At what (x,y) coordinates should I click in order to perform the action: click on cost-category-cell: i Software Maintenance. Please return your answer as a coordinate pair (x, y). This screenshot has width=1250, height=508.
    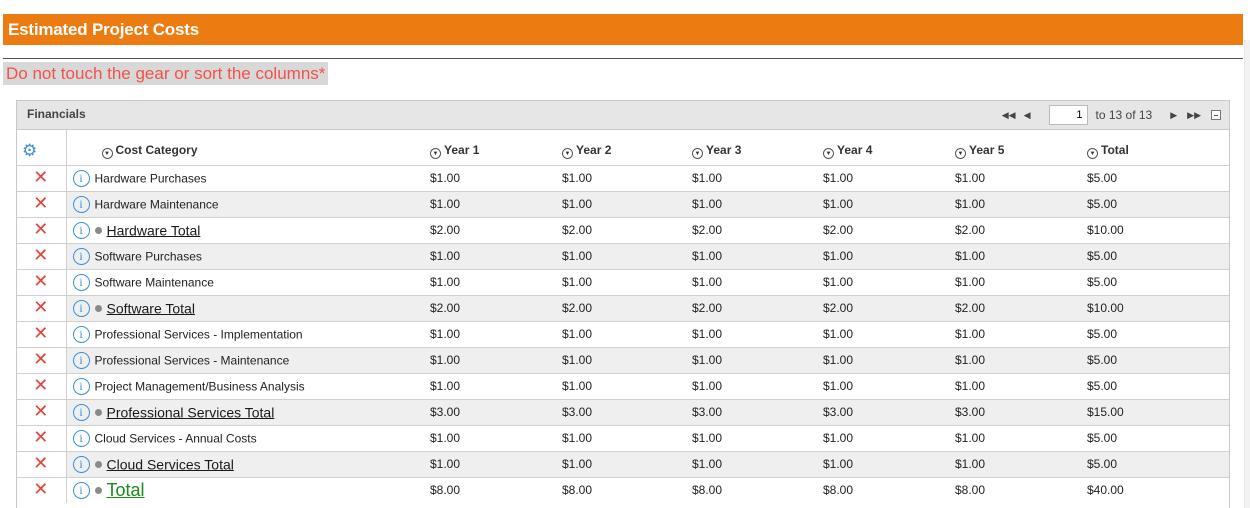
    Looking at the image, I should click on (247, 281).